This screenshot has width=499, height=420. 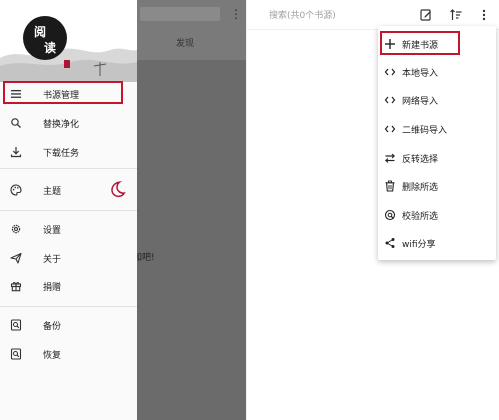 I want to click on drawer-item-label: 设置, so click(x=52, y=230).